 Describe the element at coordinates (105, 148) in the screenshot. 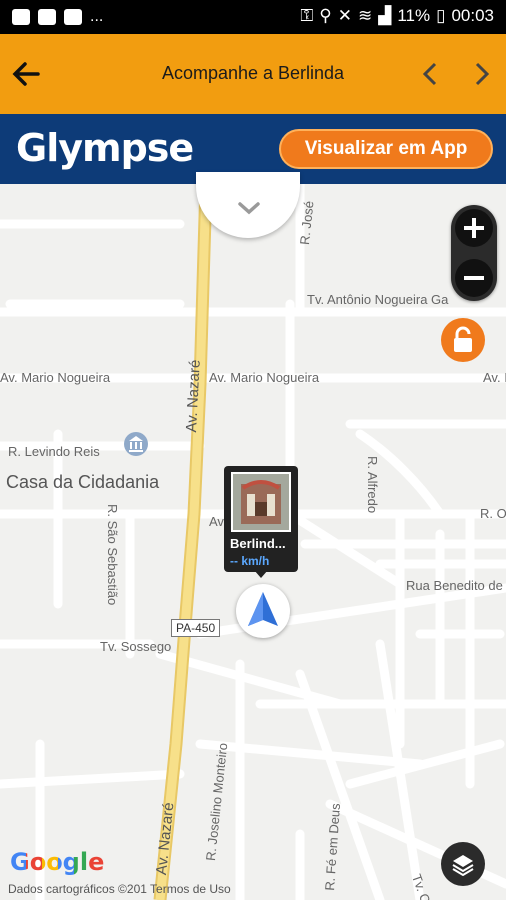

I see `glympse-logo: Glympse` at that location.